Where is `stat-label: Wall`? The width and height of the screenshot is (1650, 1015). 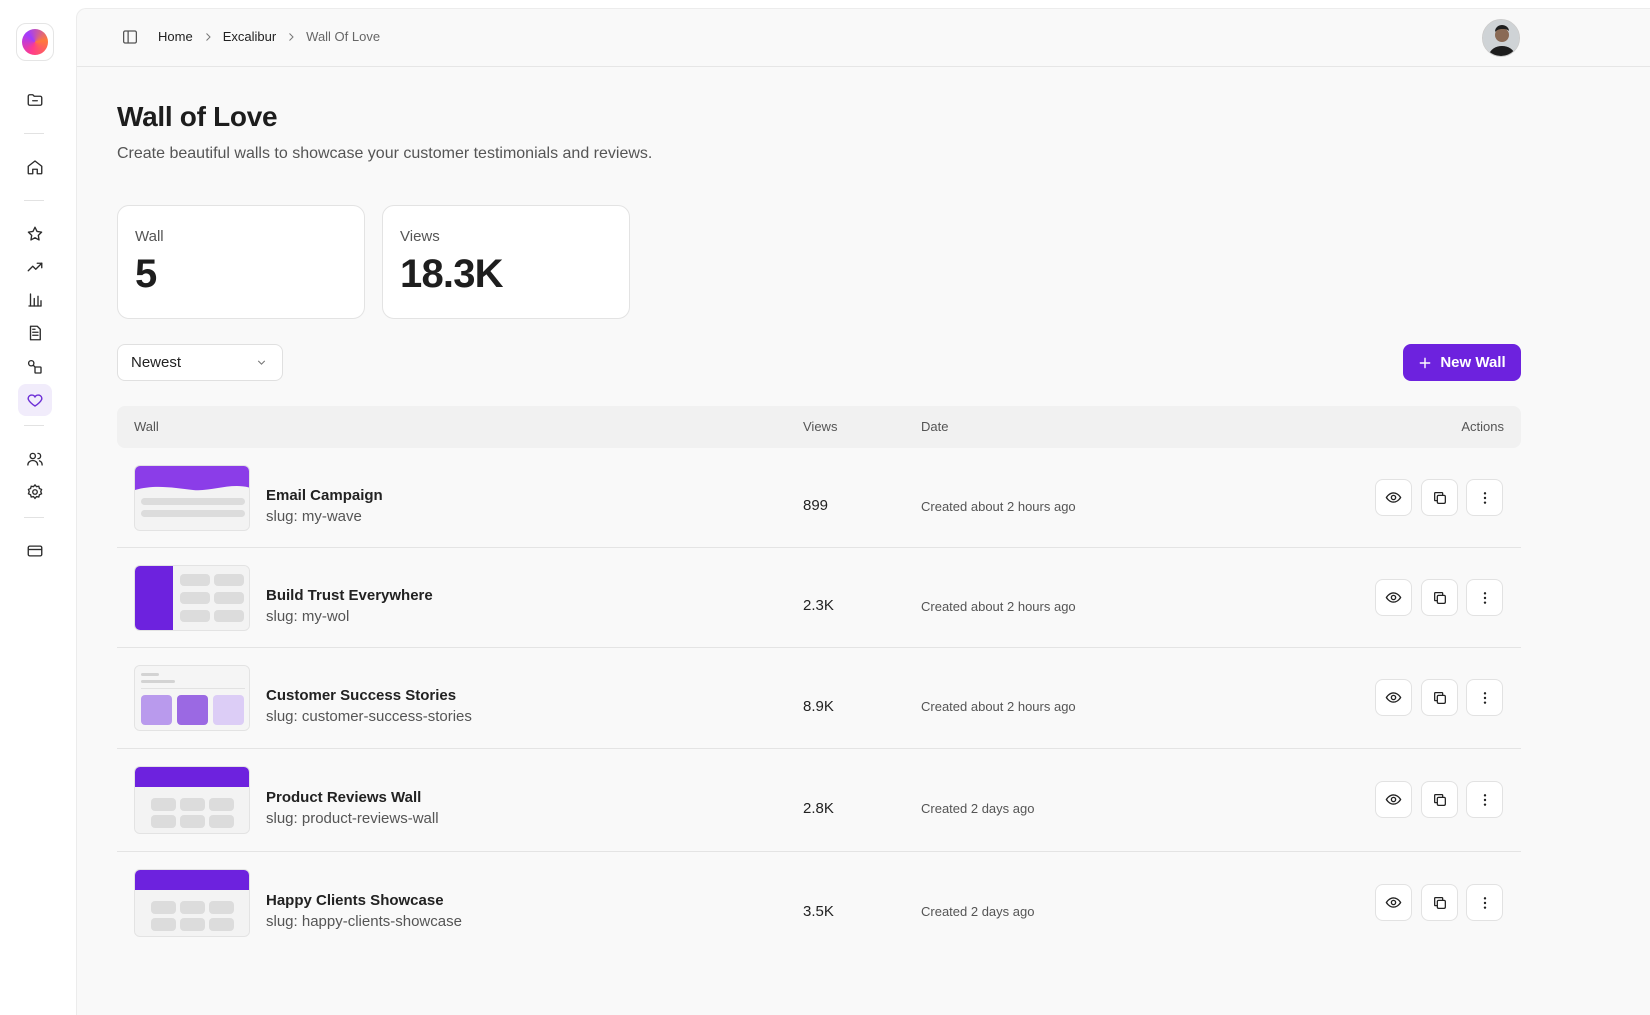
stat-label: Wall is located at coordinates (149, 236).